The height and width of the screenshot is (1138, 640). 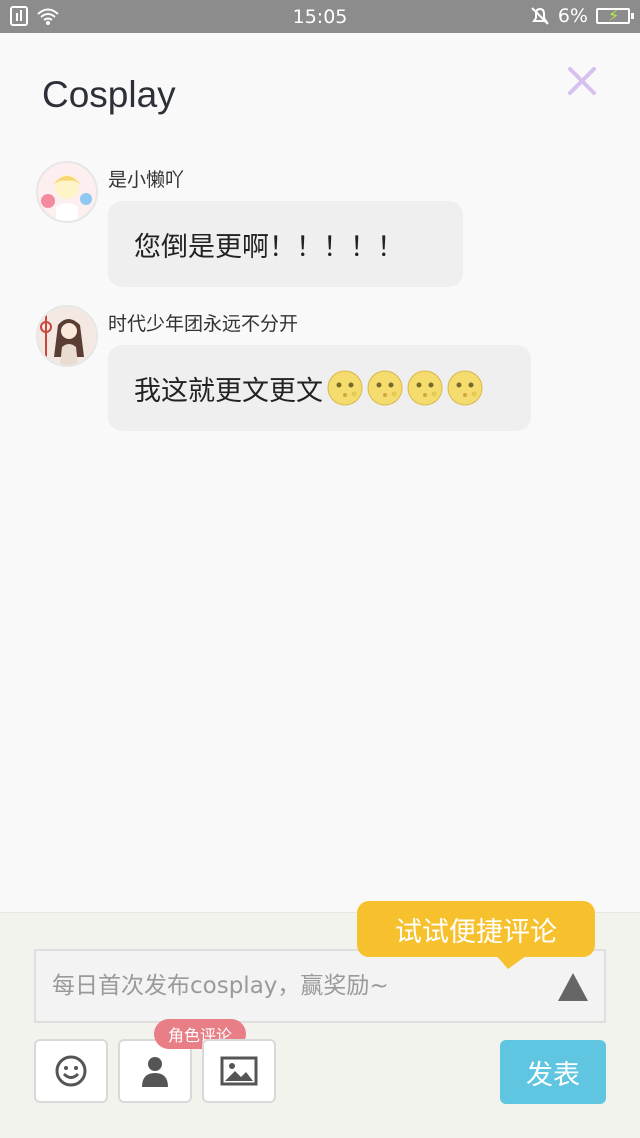 I want to click on message-text: 我这就更文更文, so click(x=228, y=391).